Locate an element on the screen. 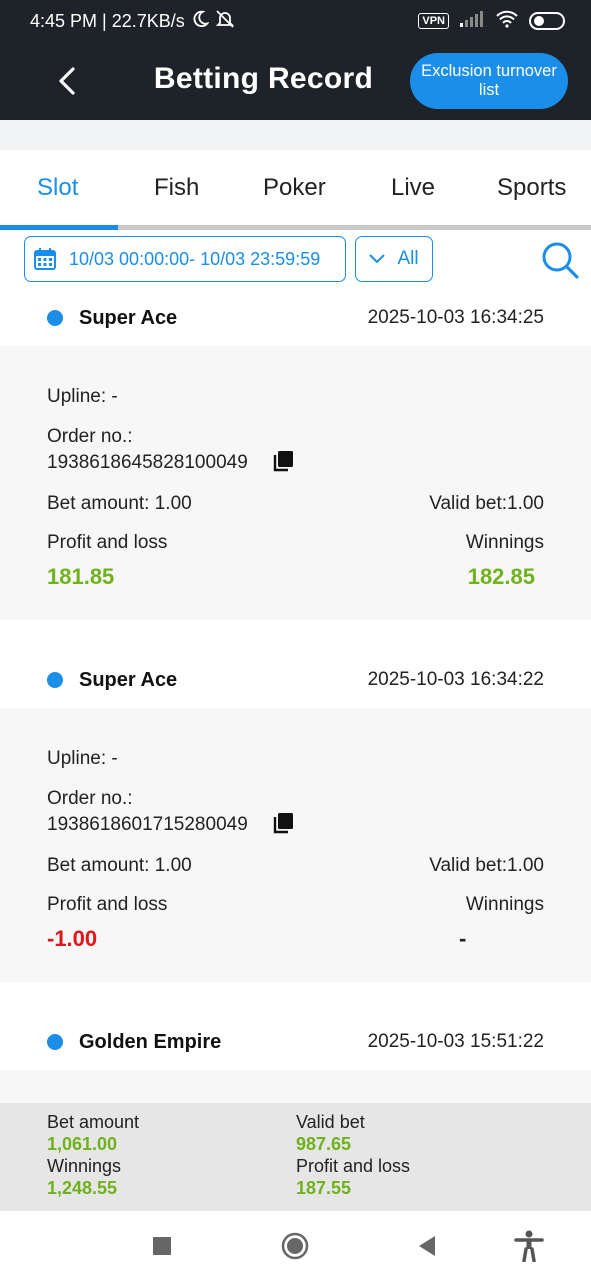  battery-icon is located at coordinates (547, 21).